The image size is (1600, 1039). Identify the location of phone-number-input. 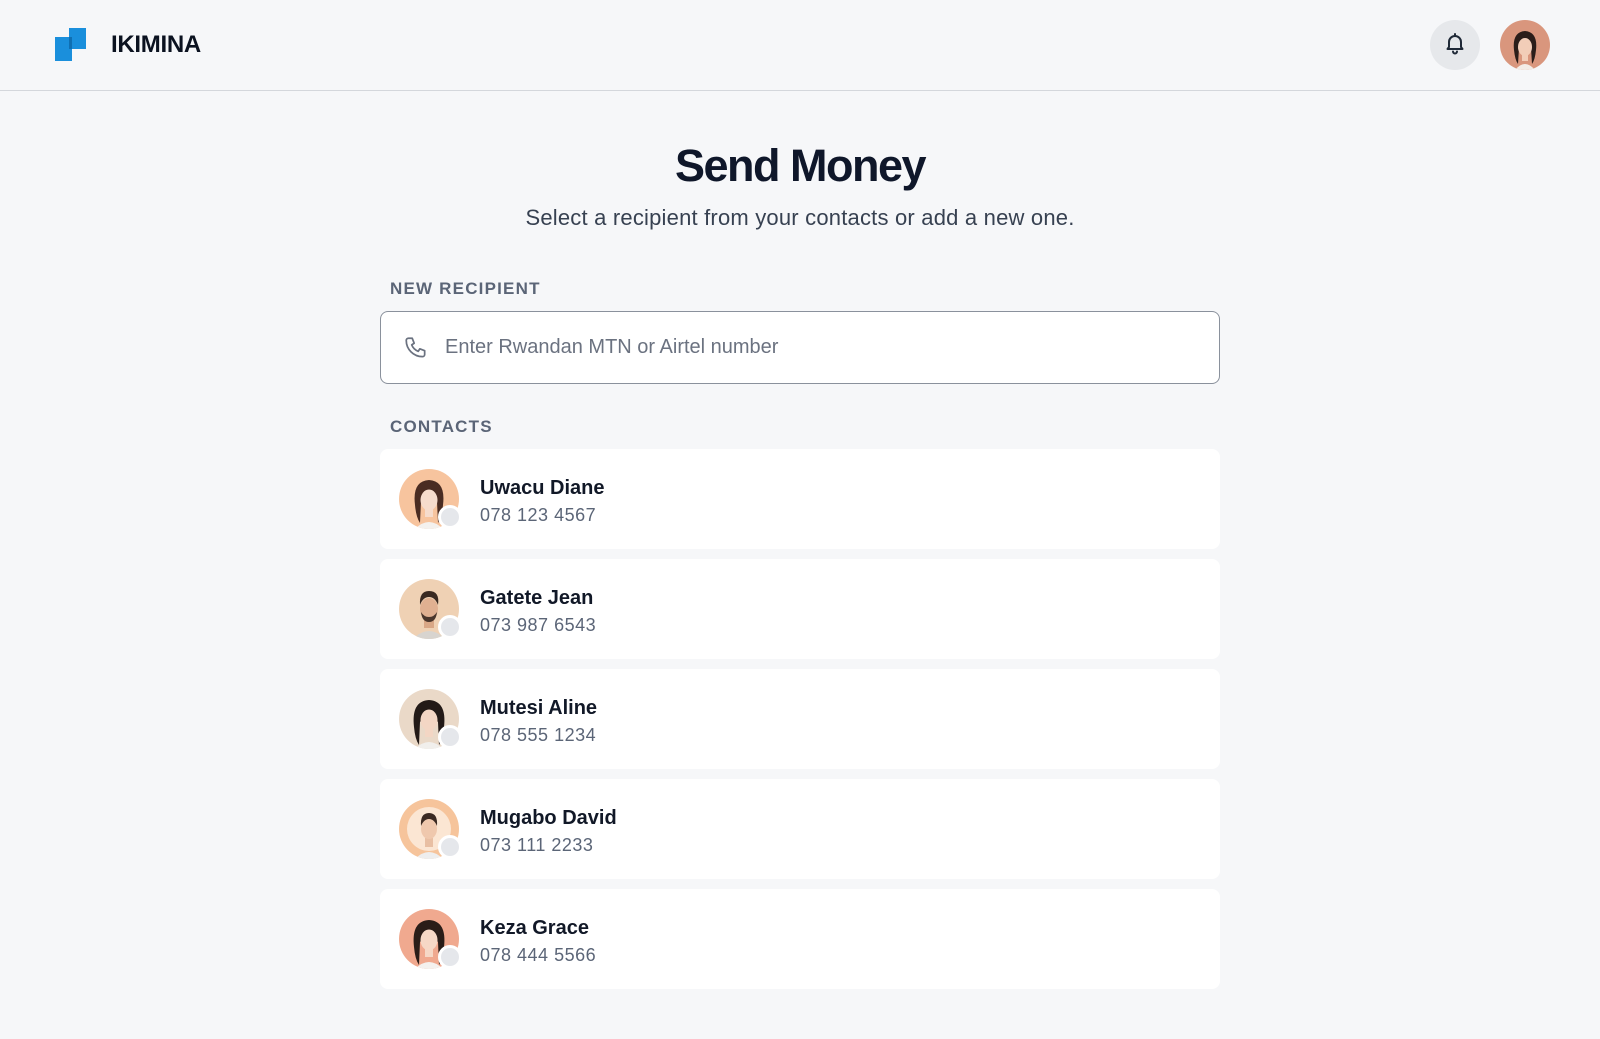
(815, 347).